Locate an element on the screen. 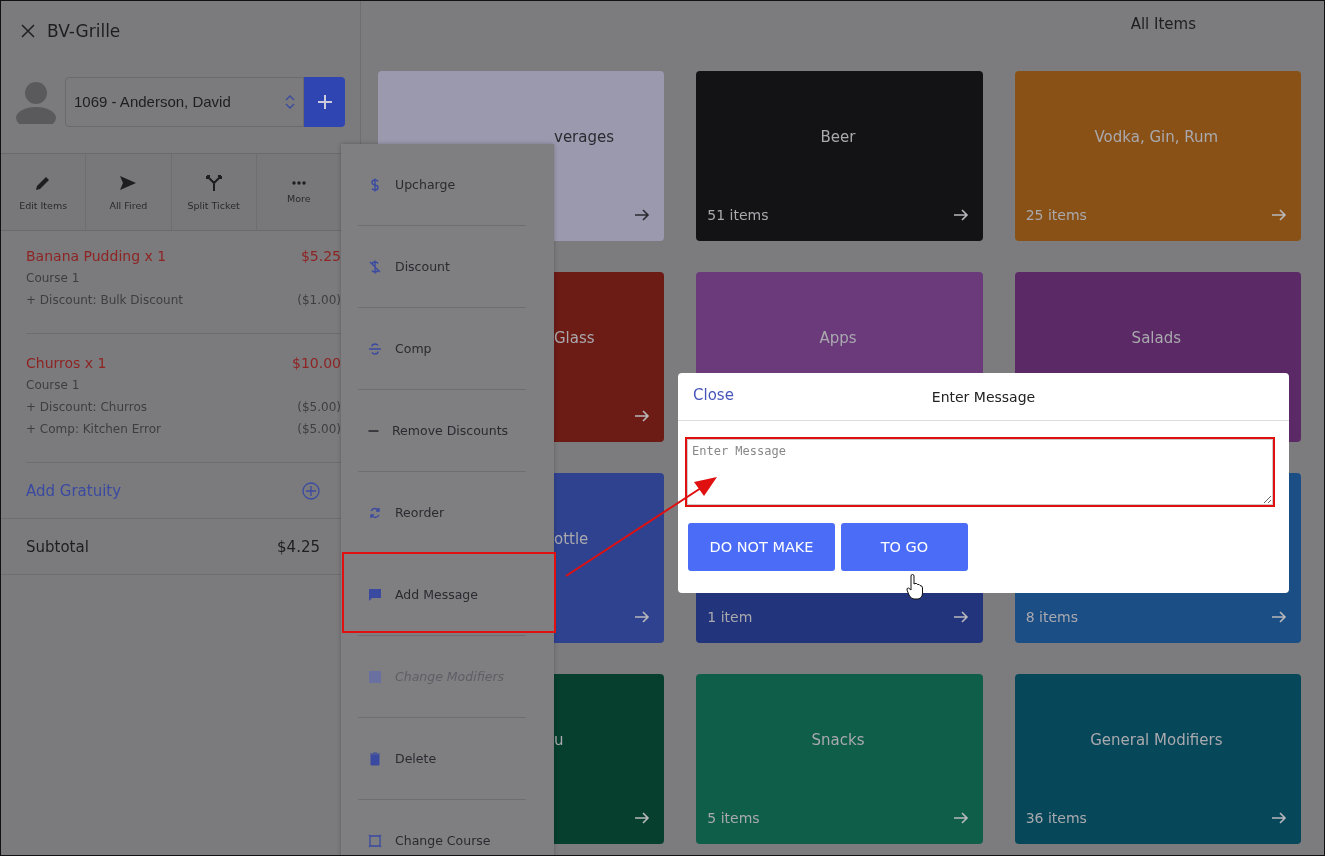 The width and height of the screenshot is (1325, 856). item-count: 1 item is located at coordinates (730, 617).